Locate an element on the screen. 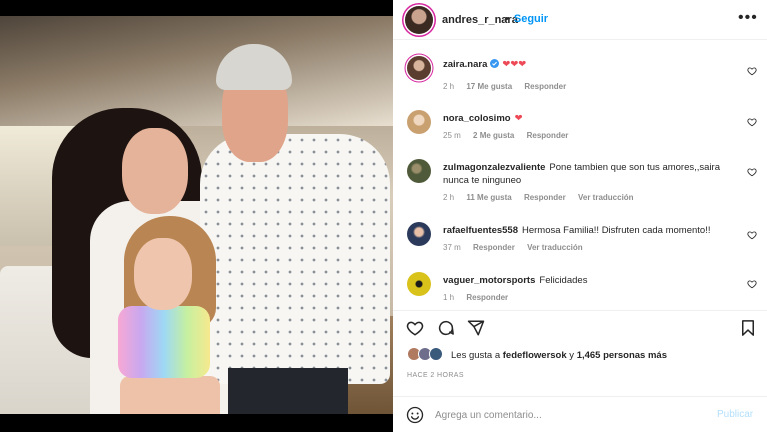  photo-girl is located at coordinates (164, 342).